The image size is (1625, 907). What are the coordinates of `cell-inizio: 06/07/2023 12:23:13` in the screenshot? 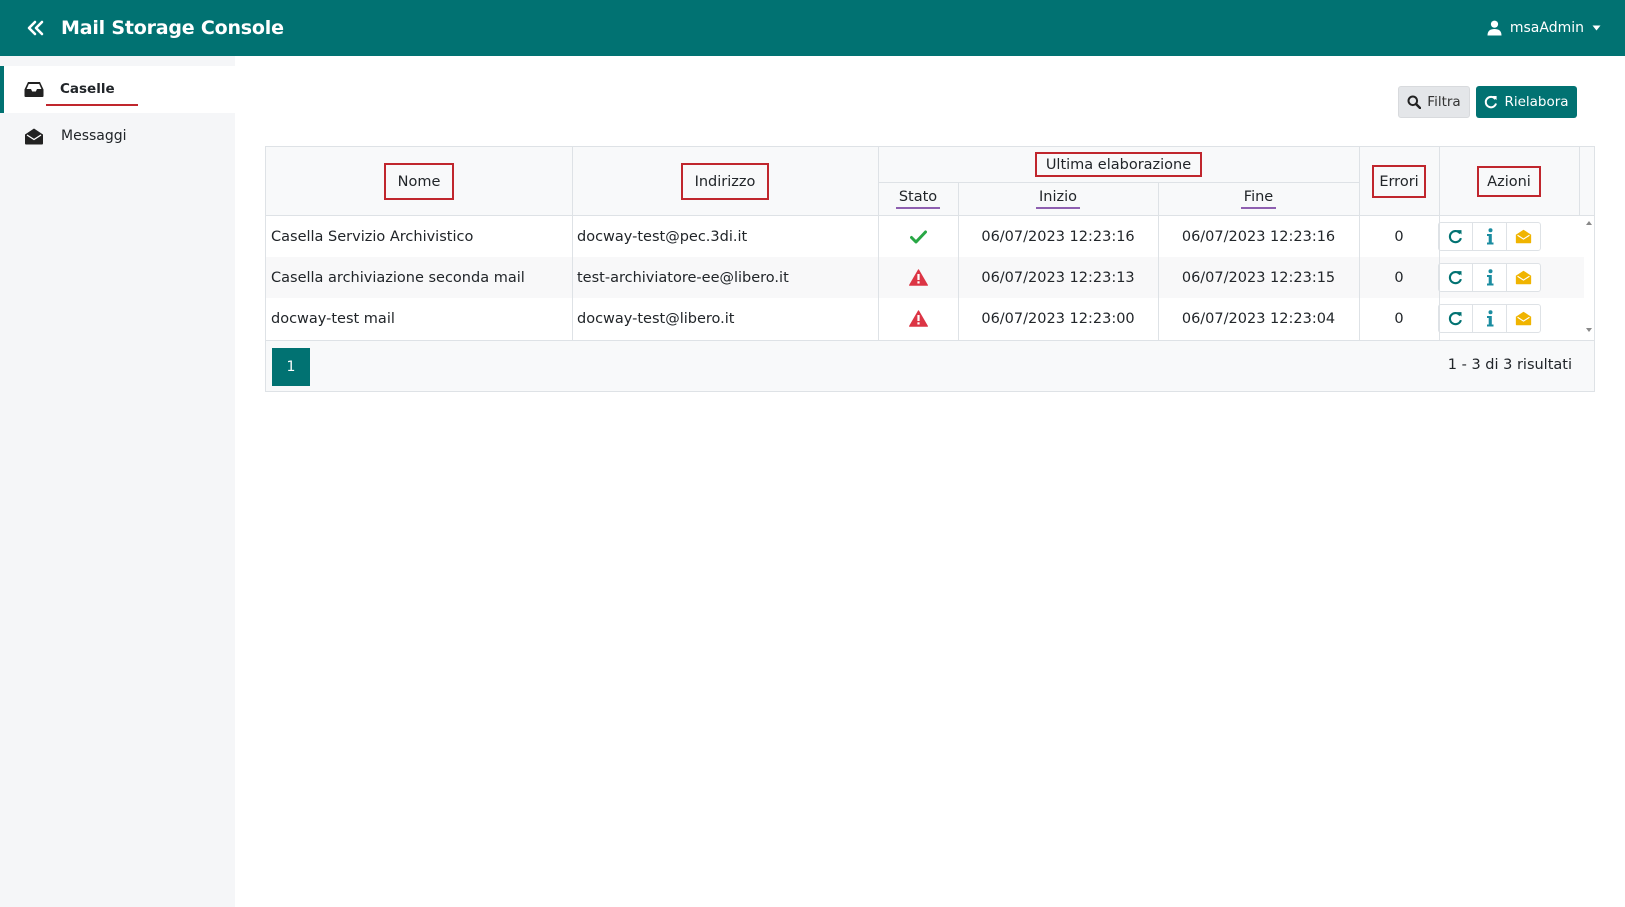 It's located at (1058, 277).